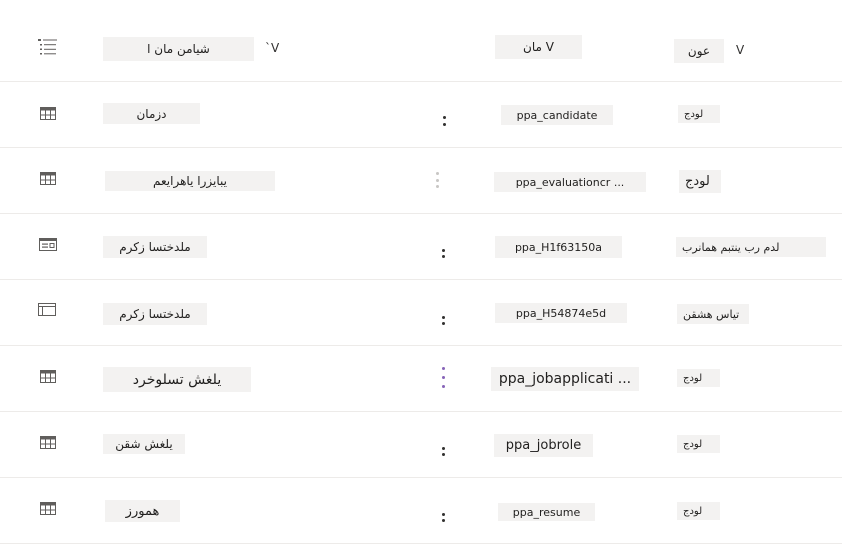 This screenshot has height=554, width=842. What do you see at coordinates (561, 313) in the screenshot?
I see `name-cell: ppa_H54874e5d` at bounding box center [561, 313].